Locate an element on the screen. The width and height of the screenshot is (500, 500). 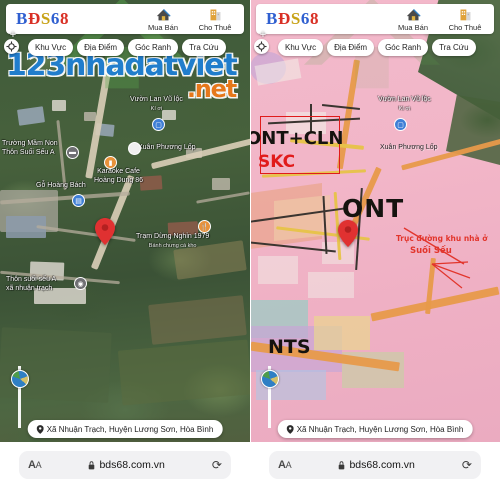
poi-thon-suoi-seu: Thôn suối sếu A xã nhuận trạch is located at coordinates (31, 284).